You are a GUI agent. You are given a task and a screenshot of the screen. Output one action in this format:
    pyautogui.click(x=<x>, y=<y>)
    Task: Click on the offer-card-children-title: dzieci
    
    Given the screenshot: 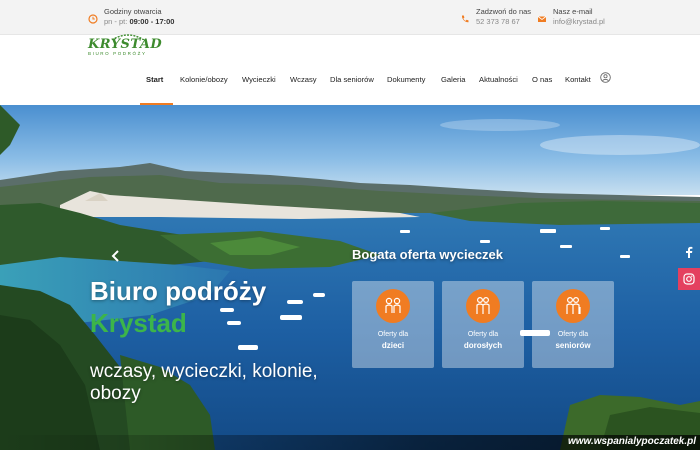 What is the action you would take?
    pyautogui.click(x=393, y=345)
    